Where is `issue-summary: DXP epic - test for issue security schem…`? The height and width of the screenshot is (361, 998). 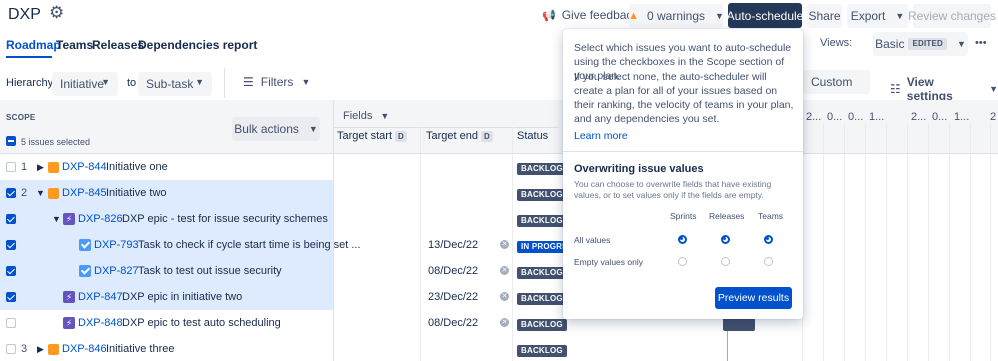
issue-summary: DXP epic - test for issue security schem… is located at coordinates (225, 219).